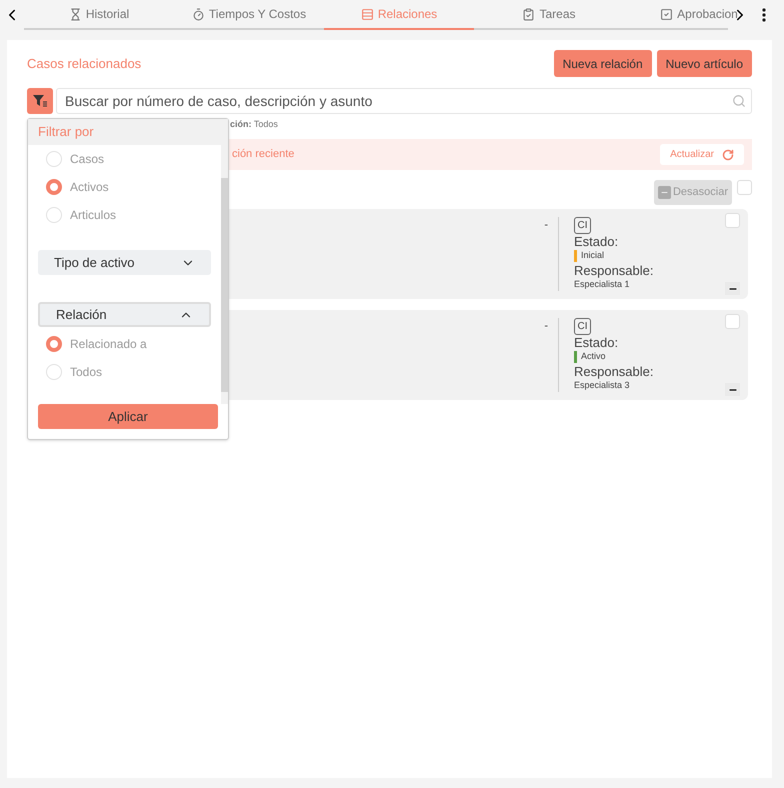 Image resolution: width=784 pixels, height=788 pixels. Describe the element at coordinates (728, 154) in the screenshot. I see `refresh-icon` at that location.